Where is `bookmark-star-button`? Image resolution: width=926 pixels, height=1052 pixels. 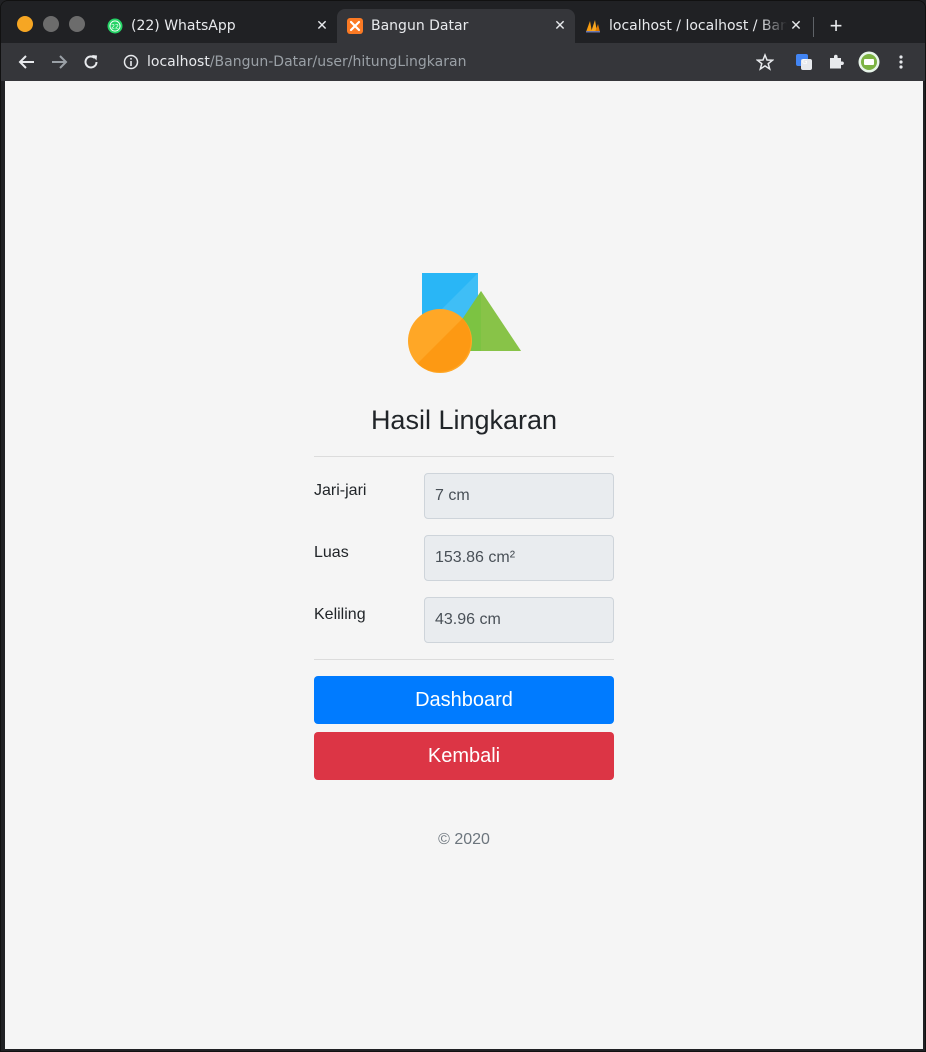 bookmark-star-button is located at coordinates (765, 62).